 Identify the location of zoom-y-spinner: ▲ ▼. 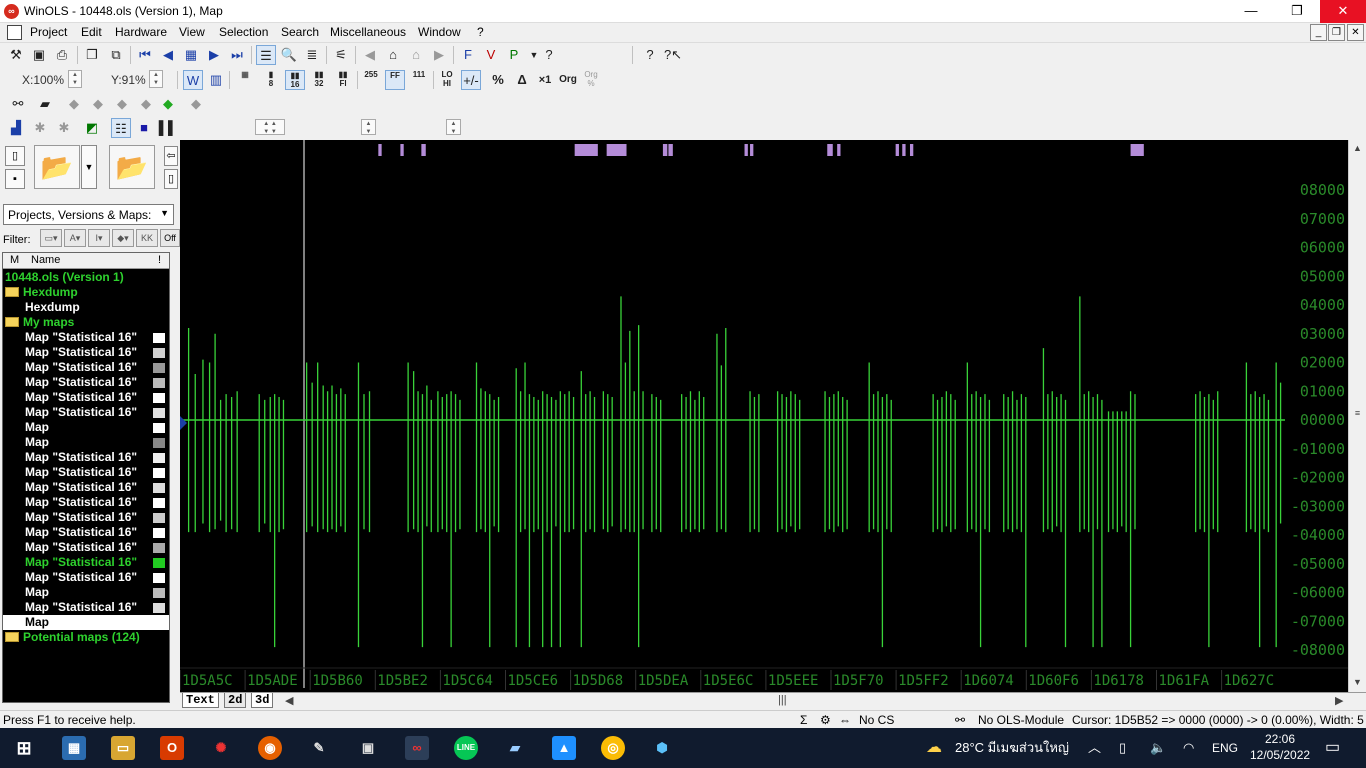
(156, 79).